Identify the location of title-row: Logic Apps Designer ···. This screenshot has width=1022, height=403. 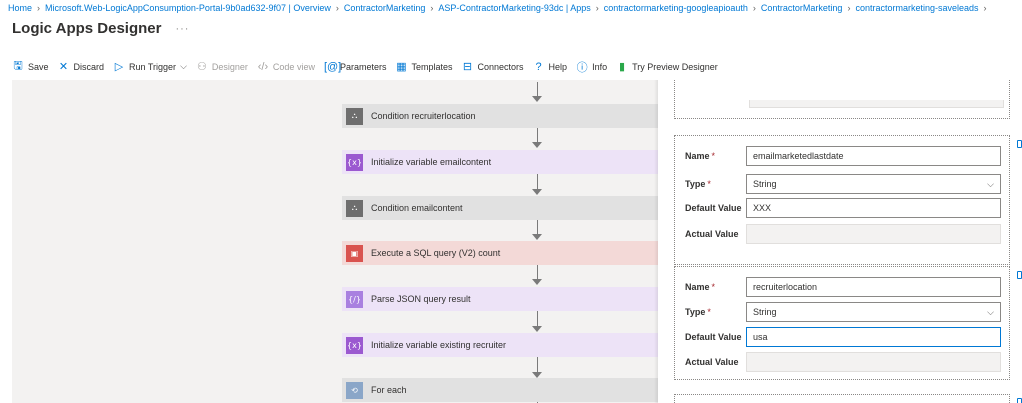
(100, 28).